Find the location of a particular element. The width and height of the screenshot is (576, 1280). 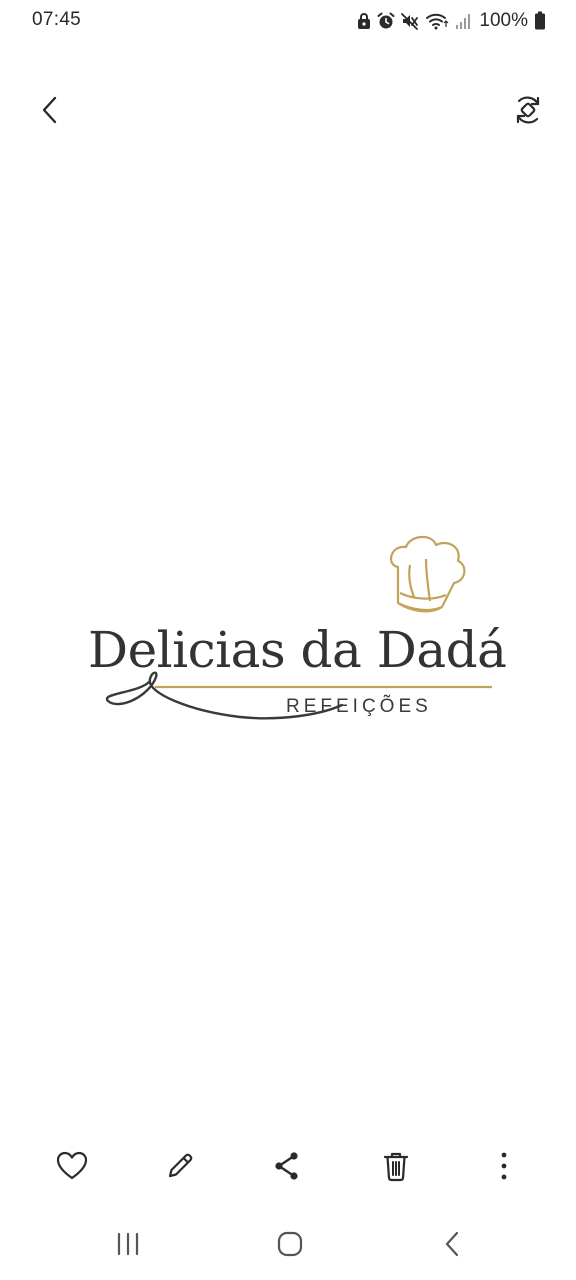

alarm-icon is located at coordinates (386, 21).